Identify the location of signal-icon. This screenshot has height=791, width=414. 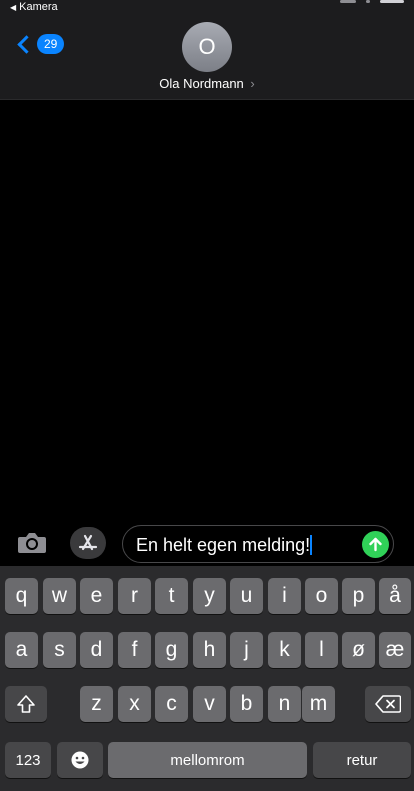
(348, 1).